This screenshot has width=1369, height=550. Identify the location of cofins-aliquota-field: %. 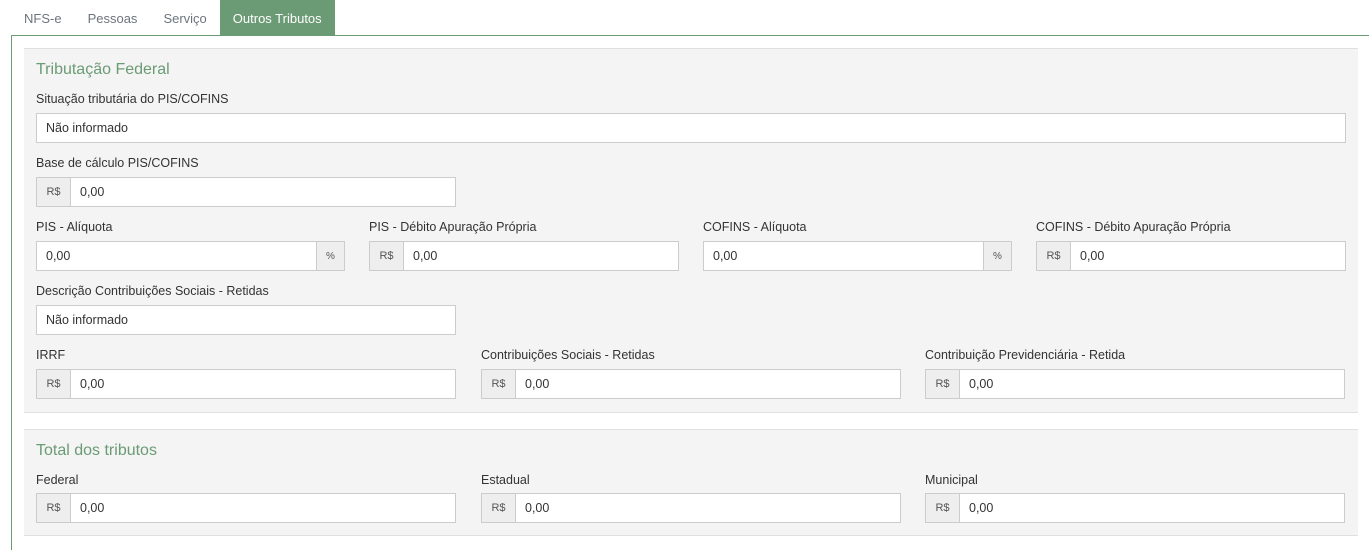
(857, 256).